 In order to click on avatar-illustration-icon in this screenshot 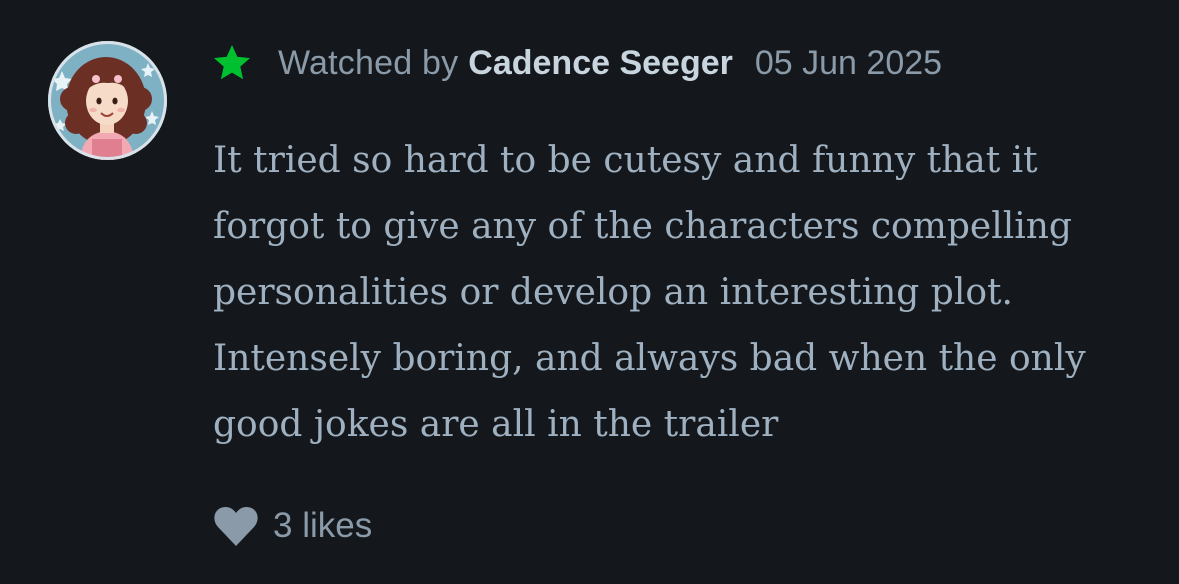, I will do `click(107, 100)`.